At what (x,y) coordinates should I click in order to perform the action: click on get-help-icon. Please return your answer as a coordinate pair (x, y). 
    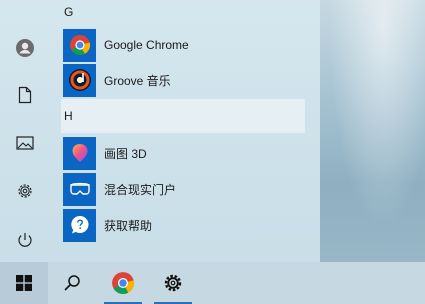
    Looking at the image, I should click on (79, 224).